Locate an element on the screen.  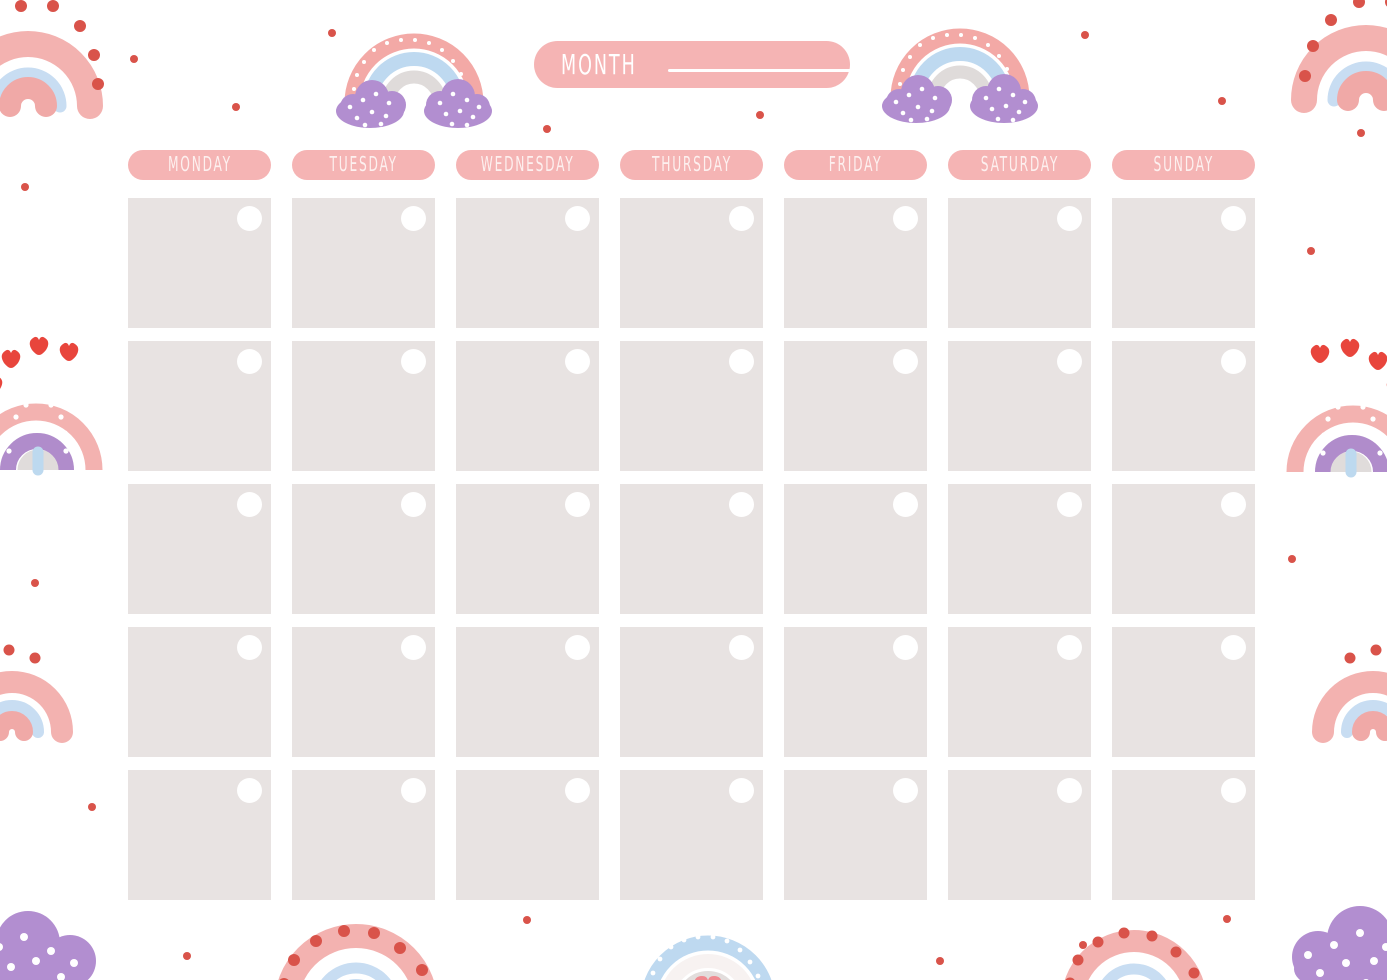
weekday-header-sunday: SUNDAY is located at coordinates (1183, 165).